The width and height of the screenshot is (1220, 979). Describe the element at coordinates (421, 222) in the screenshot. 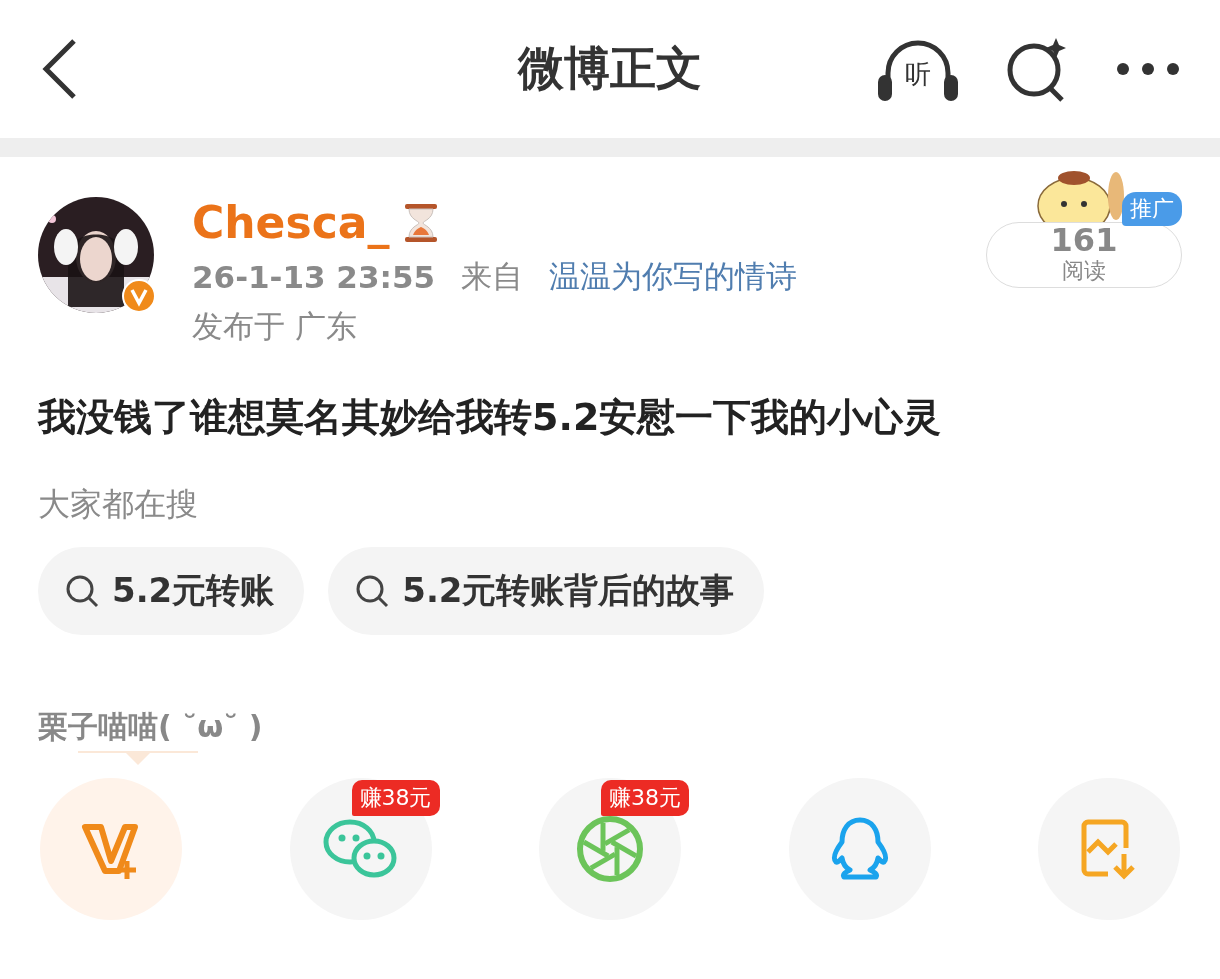

I see `hourglass-icon` at that location.